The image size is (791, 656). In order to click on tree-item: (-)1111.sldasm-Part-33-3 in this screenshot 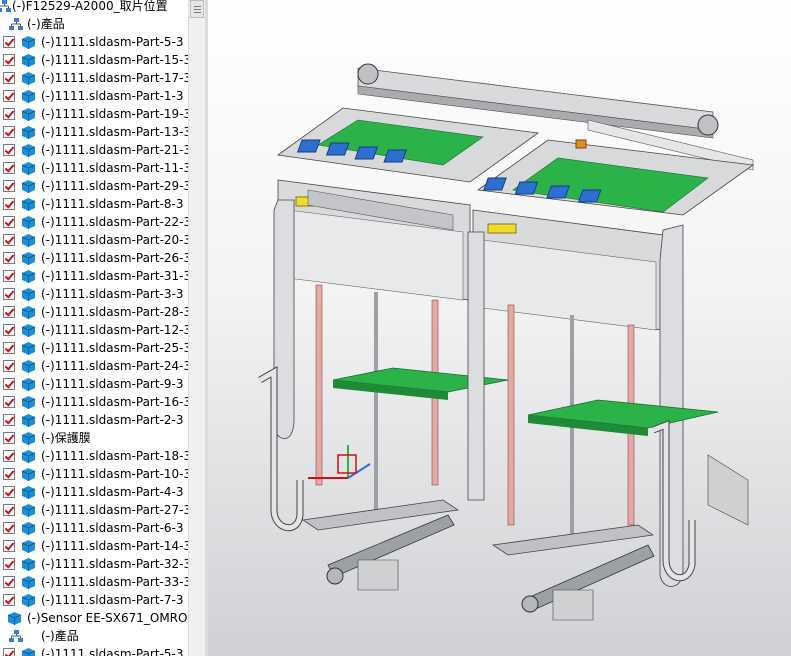, I will do `click(94, 582)`.